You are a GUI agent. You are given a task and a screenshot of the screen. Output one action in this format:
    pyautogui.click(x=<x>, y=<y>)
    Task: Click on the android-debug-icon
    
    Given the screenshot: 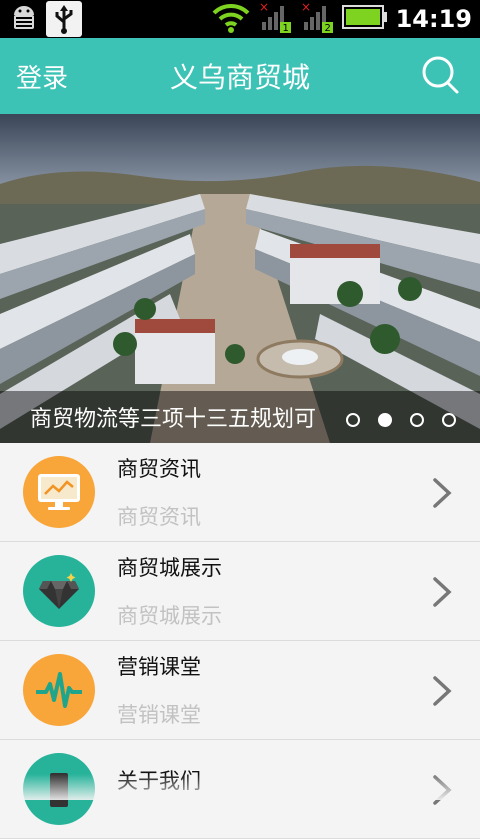 What is the action you would take?
    pyautogui.click(x=24, y=19)
    